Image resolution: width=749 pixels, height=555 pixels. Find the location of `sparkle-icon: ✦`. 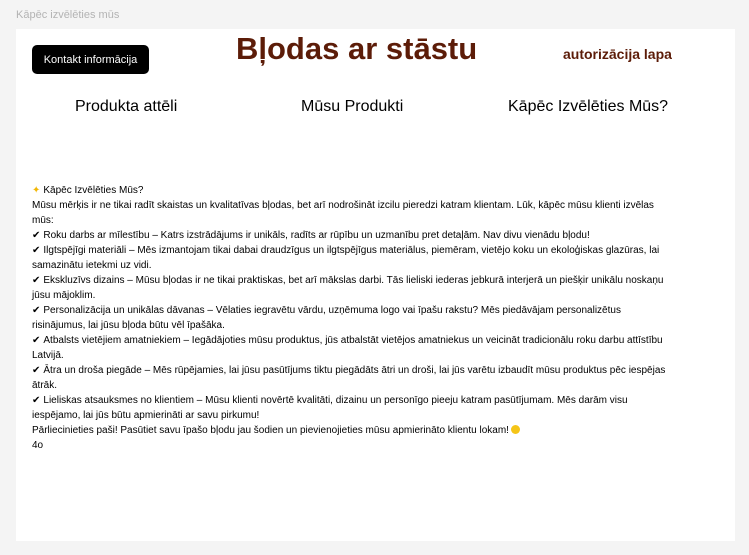

sparkle-icon: ✦ is located at coordinates (36, 190).